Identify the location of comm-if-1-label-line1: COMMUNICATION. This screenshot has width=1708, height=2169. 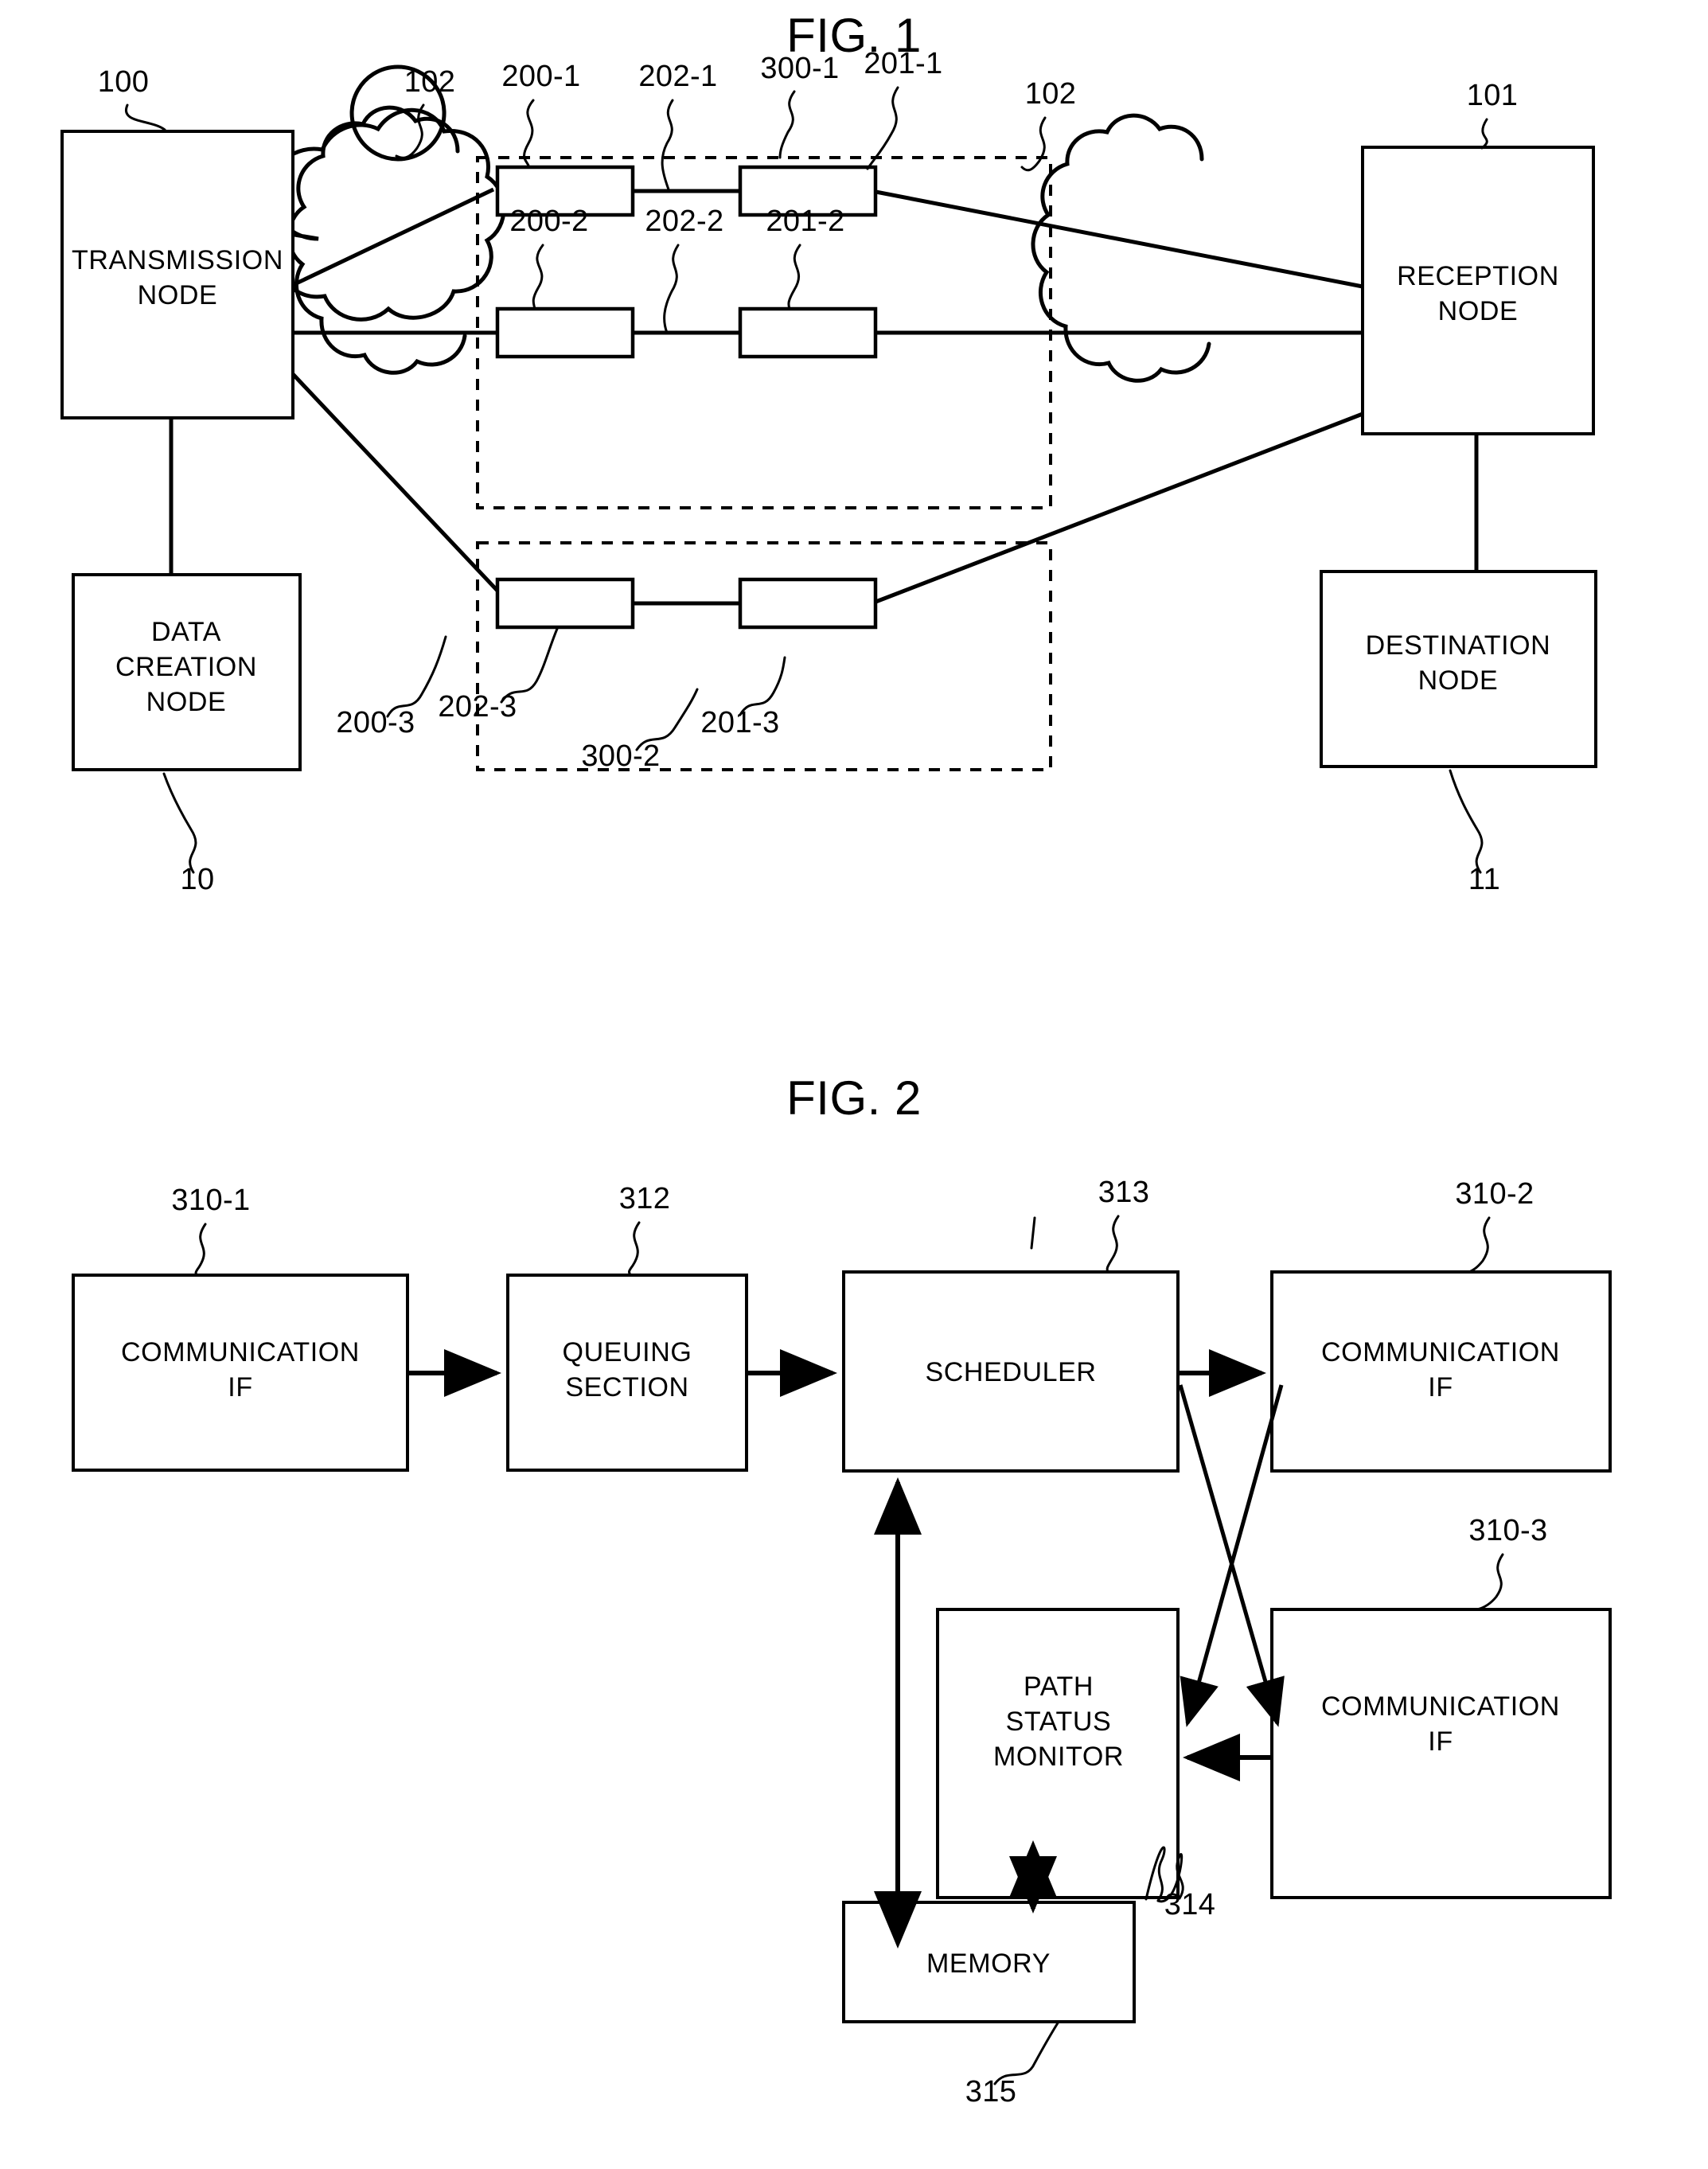
(240, 1352).